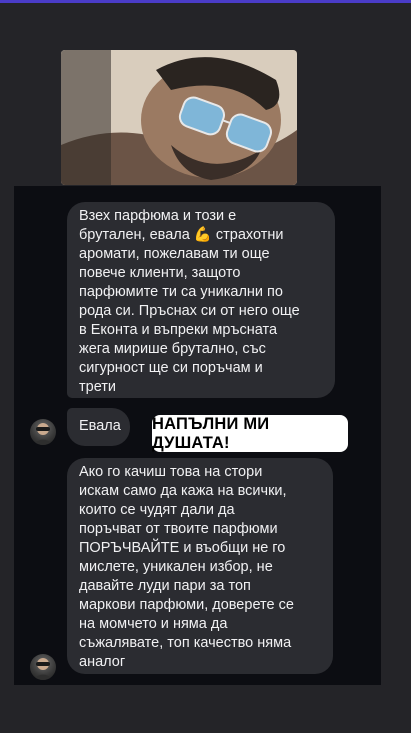 The image size is (411, 733). I want to click on selfie-photo, so click(179, 117).